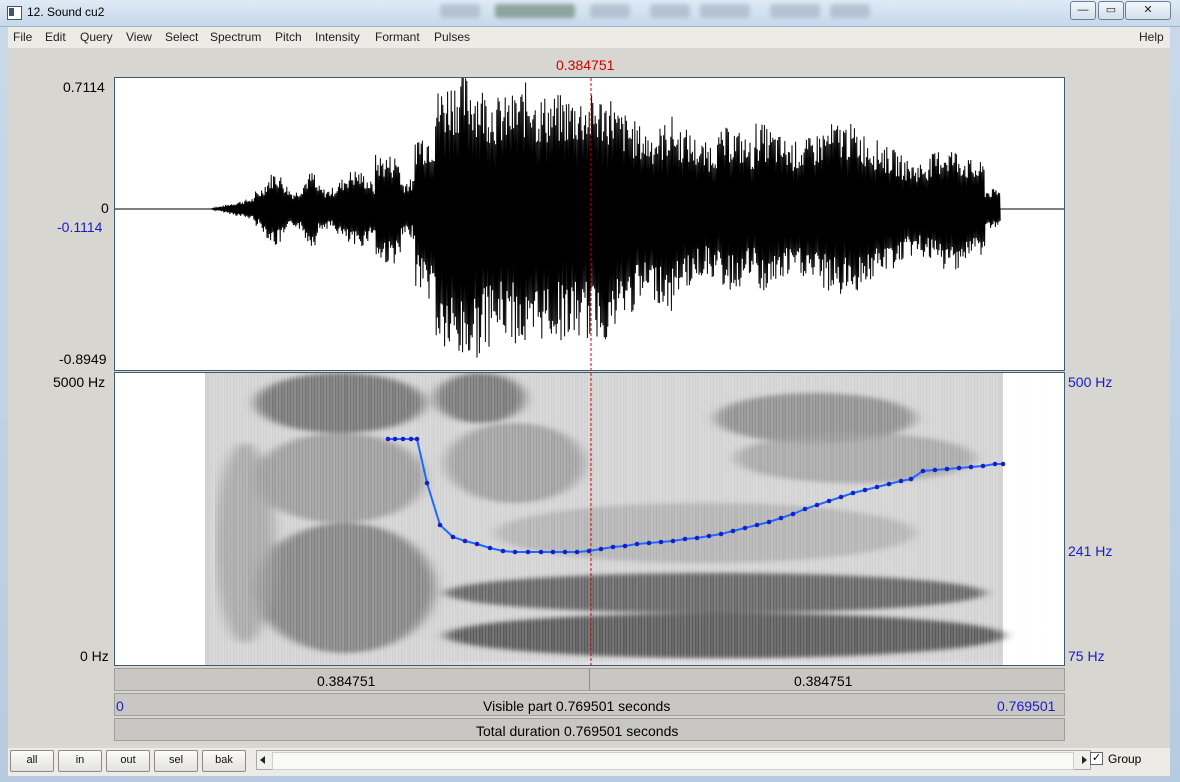 The height and width of the screenshot is (782, 1180). I want to click on visible-part-label: Visible part 0.769501 seconds, so click(577, 706).